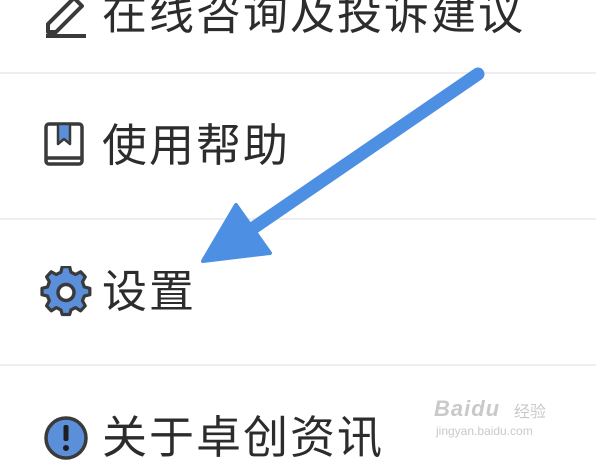 The image size is (596, 460). What do you see at coordinates (66, 146) in the screenshot?
I see `book-icon` at bounding box center [66, 146].